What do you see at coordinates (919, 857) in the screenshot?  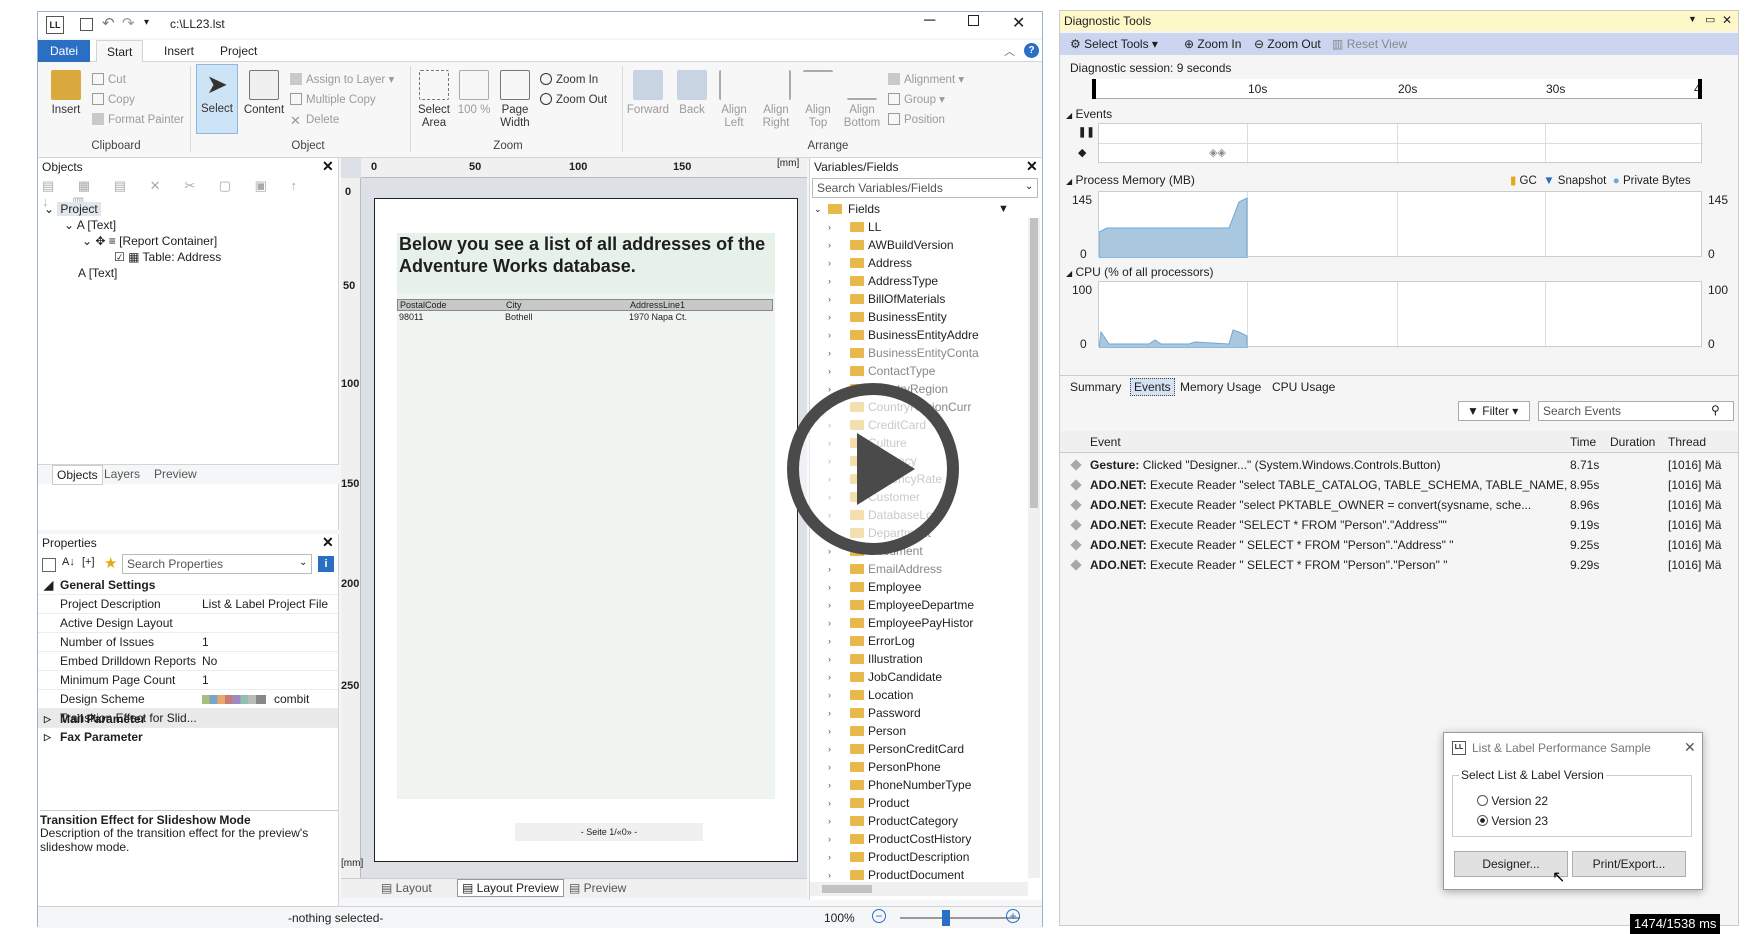 I see `field-item: › ProductDescription` at bounding box center [919, 857].